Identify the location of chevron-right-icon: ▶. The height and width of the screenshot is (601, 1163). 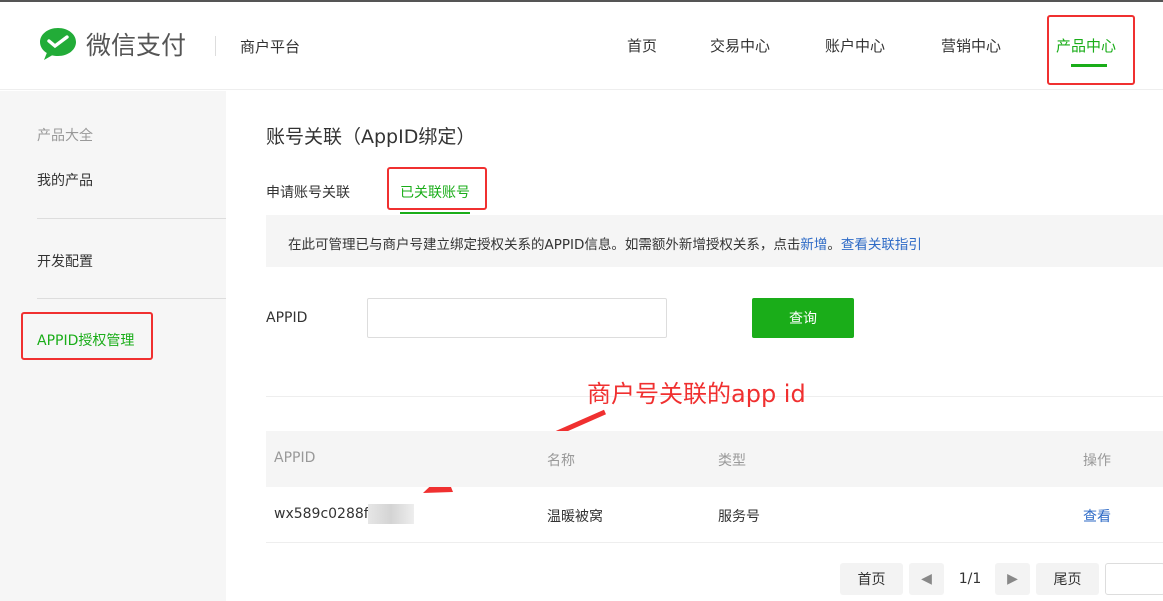
(1012, 579).